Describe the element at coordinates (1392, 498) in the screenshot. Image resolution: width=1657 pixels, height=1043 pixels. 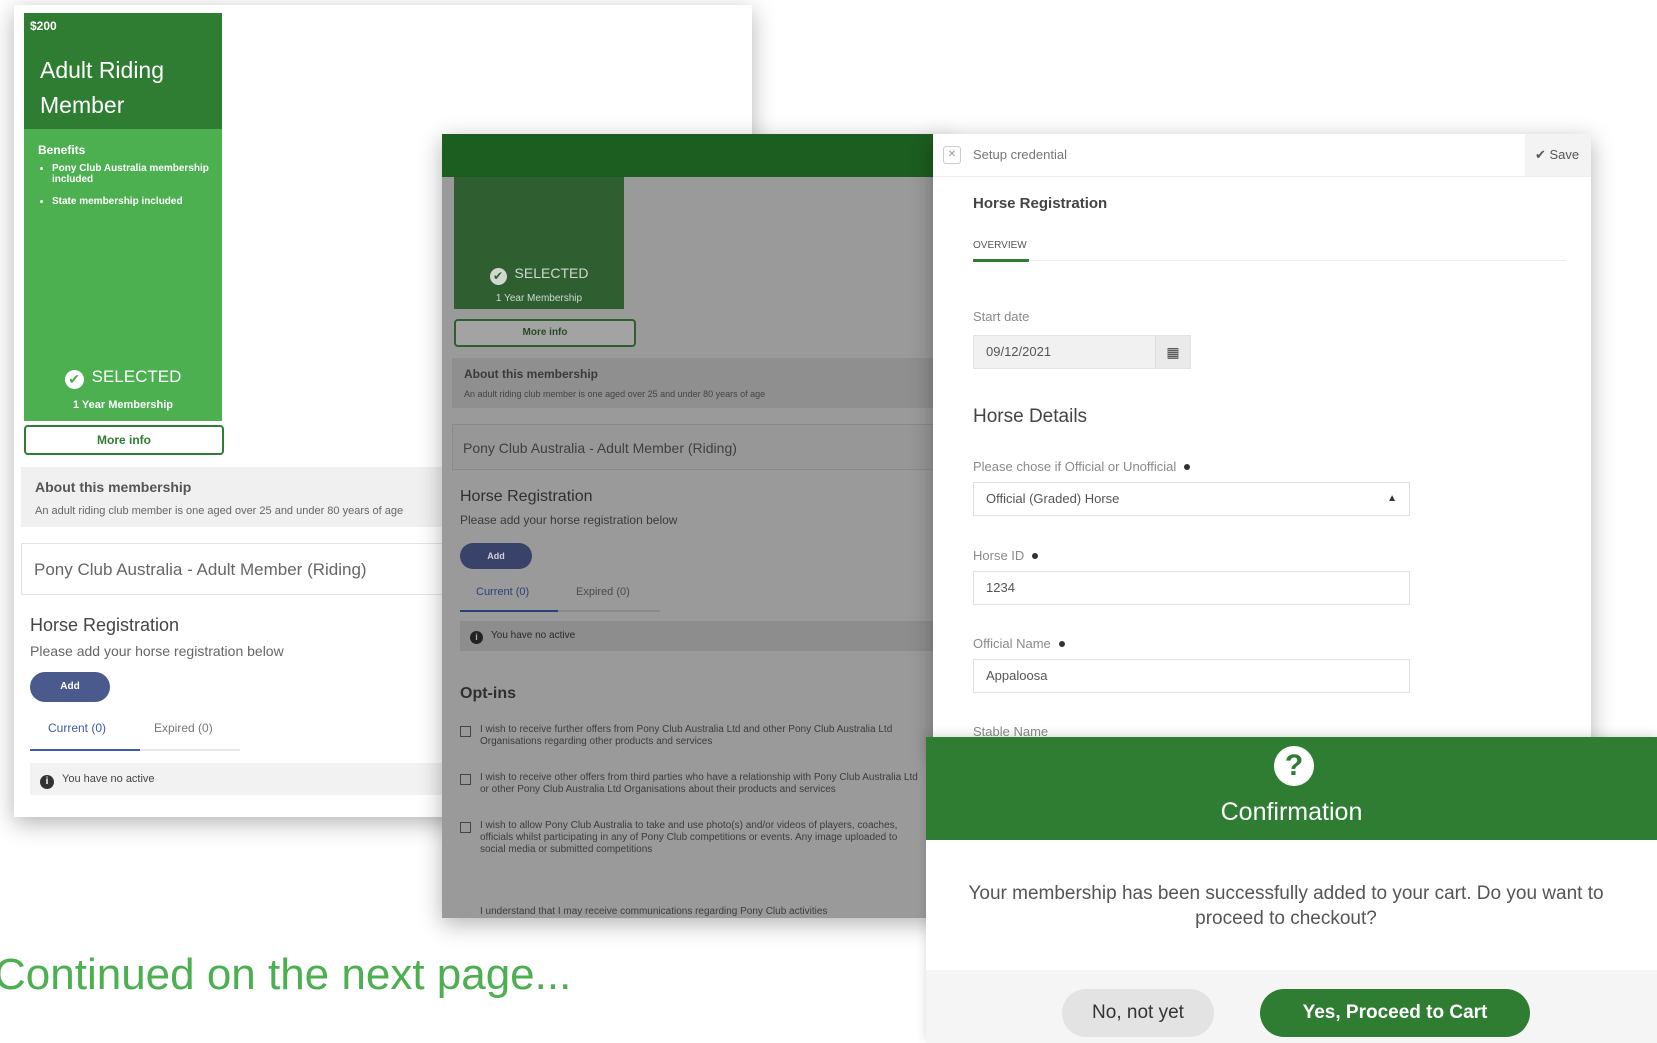
I see `select-arrows-icon: ▲` at that location.